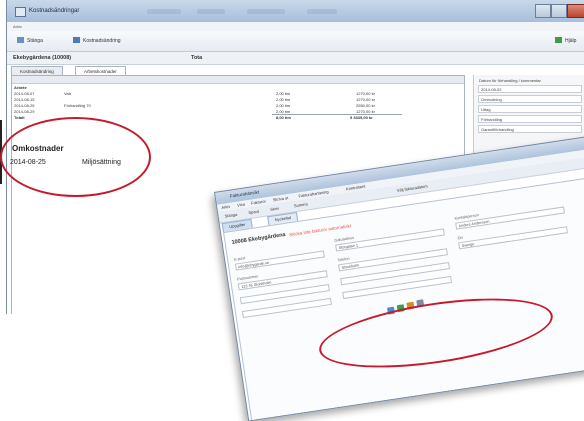 This screenshot has width=584, height=421. I want to click on highlight-ellipse, so click(75, 157).